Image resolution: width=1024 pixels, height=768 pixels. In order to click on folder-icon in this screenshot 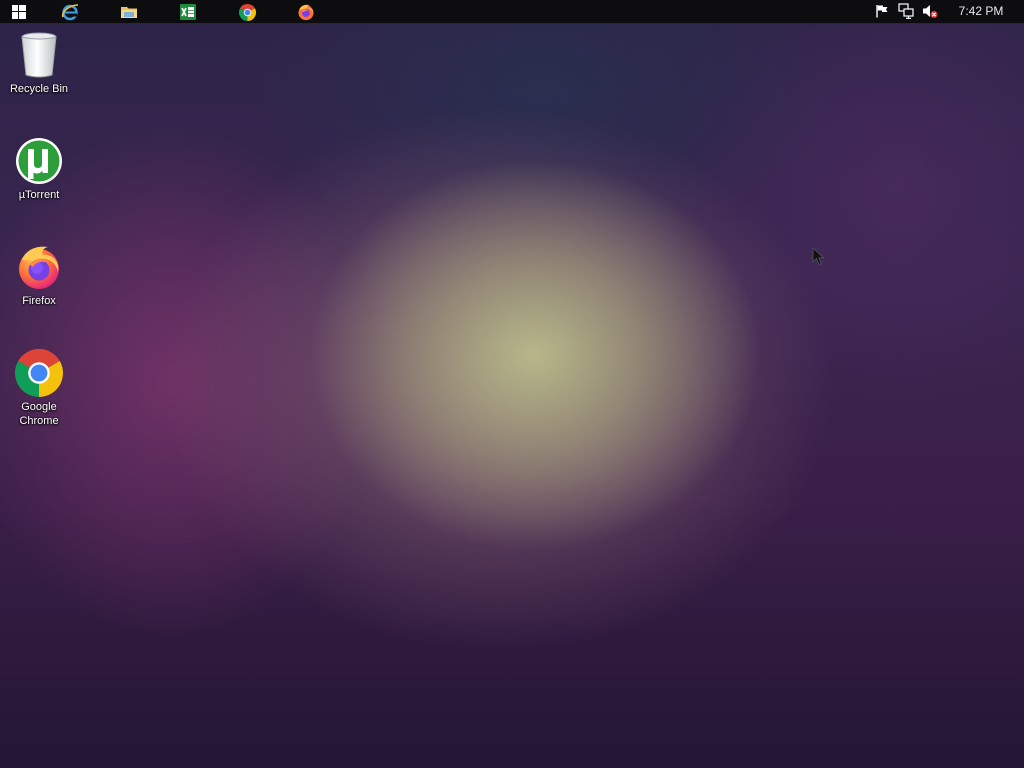, I will do `click(129, 12)`.